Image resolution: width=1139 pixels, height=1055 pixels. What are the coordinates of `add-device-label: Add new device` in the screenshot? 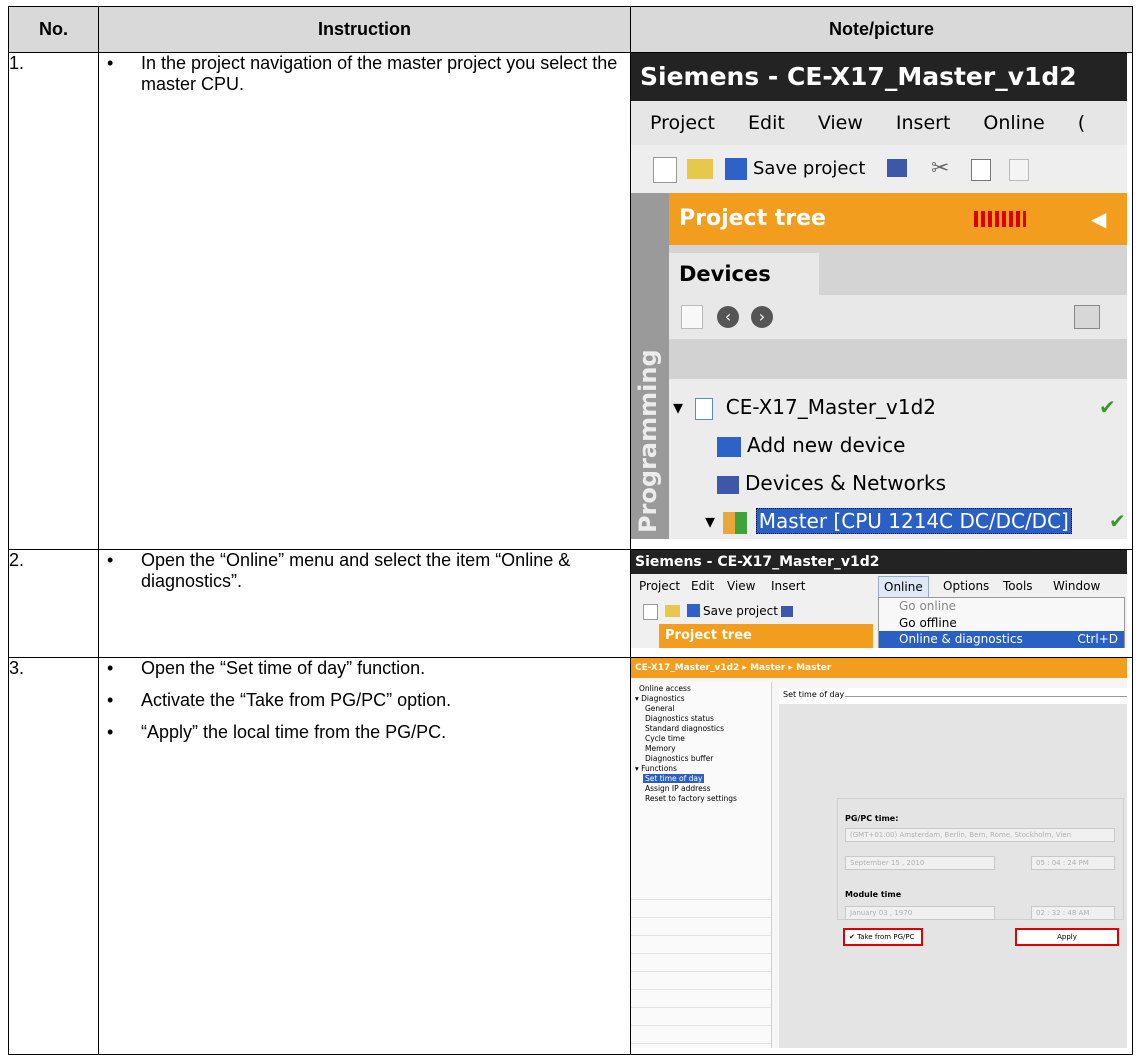 It's located at (826, 445).